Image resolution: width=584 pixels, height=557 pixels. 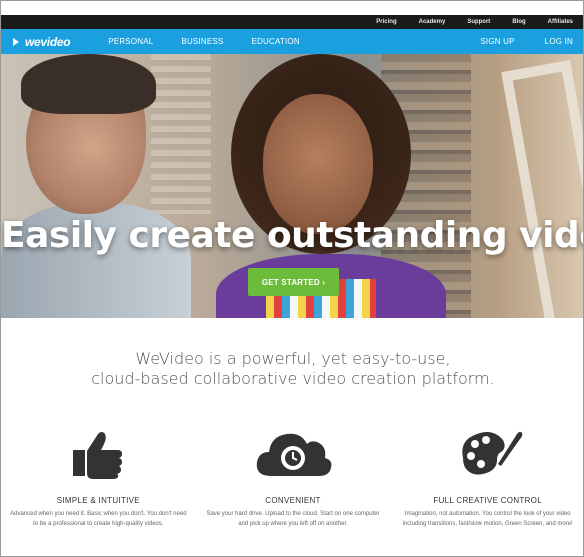 I want to click on hero-woman-face, so click(x=318, y=164).